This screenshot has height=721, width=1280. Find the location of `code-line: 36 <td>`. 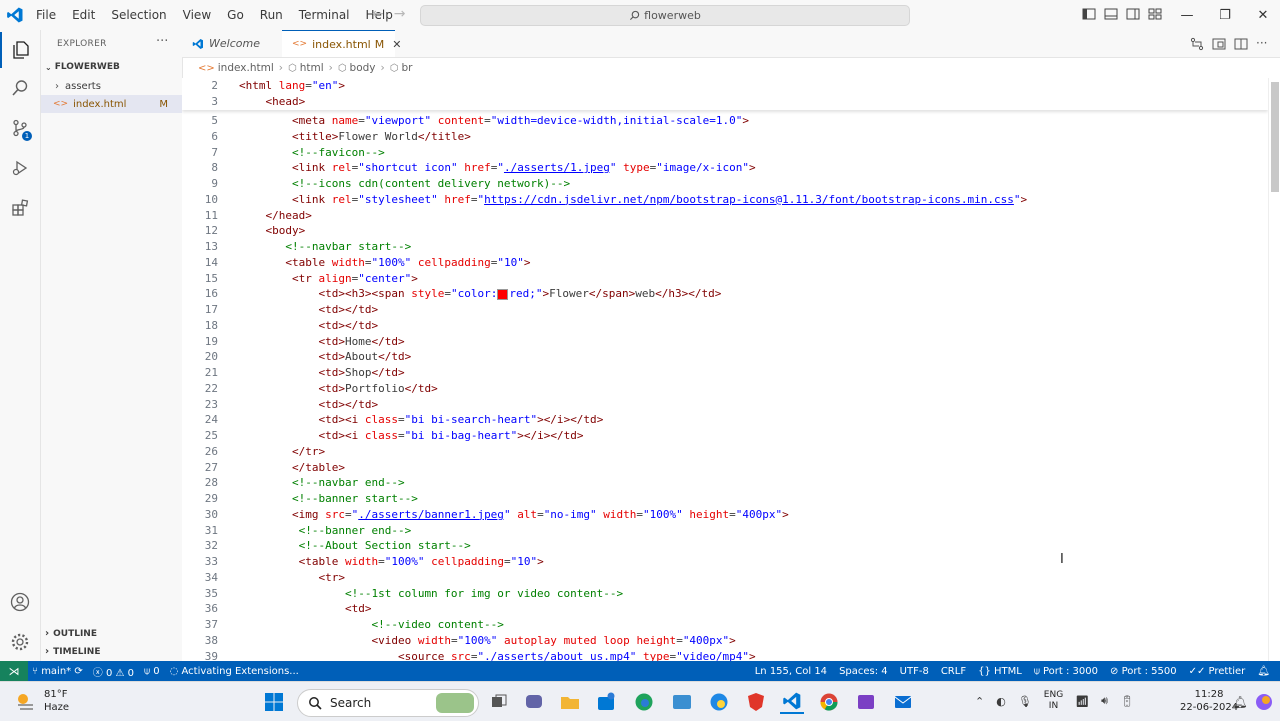

code-line: 36 <td> is located at coordinates (725, 609).